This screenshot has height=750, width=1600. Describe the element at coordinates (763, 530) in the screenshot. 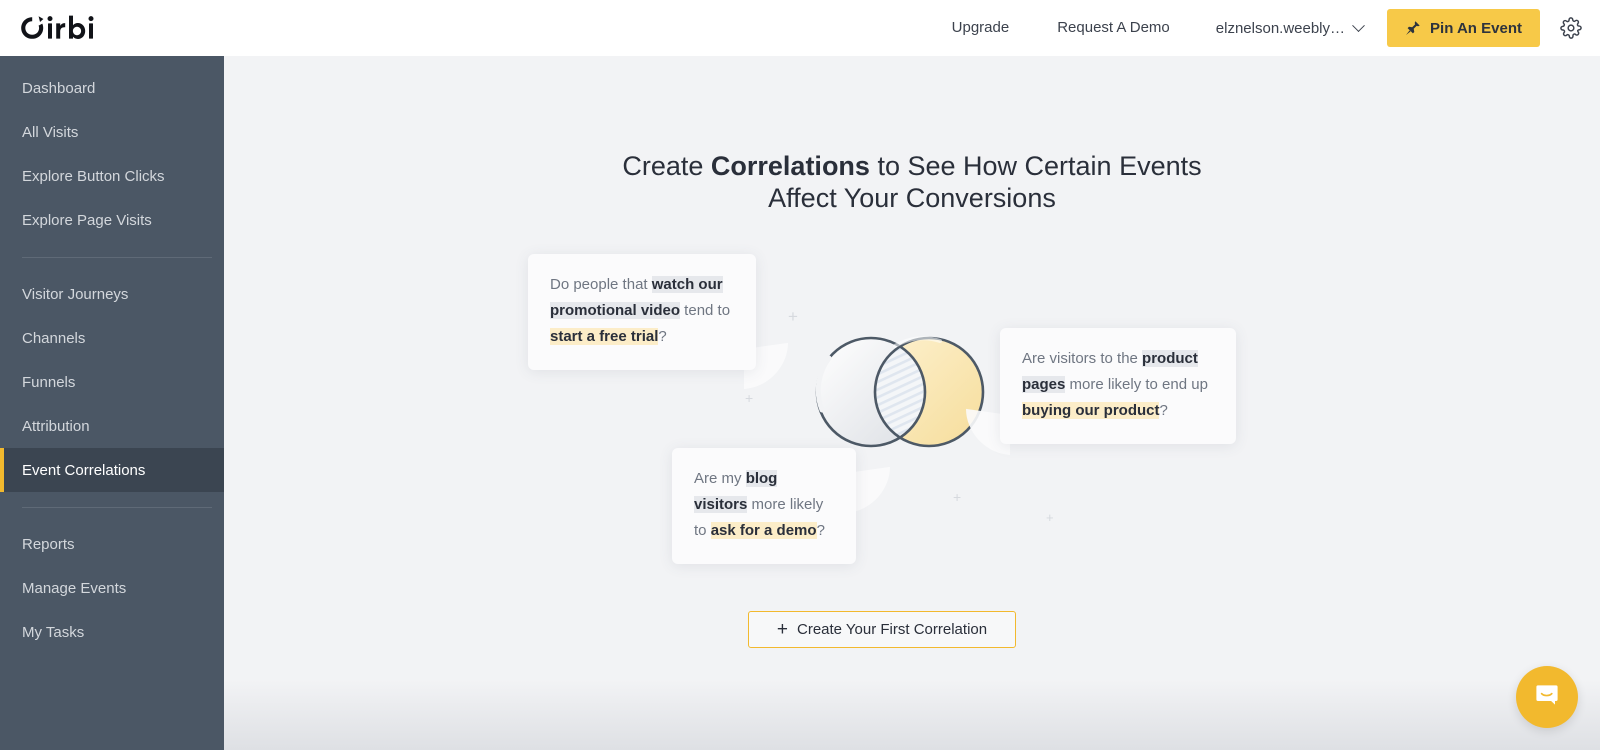

I see `bubble-highlight-yellow: ask for a demo` at that location.